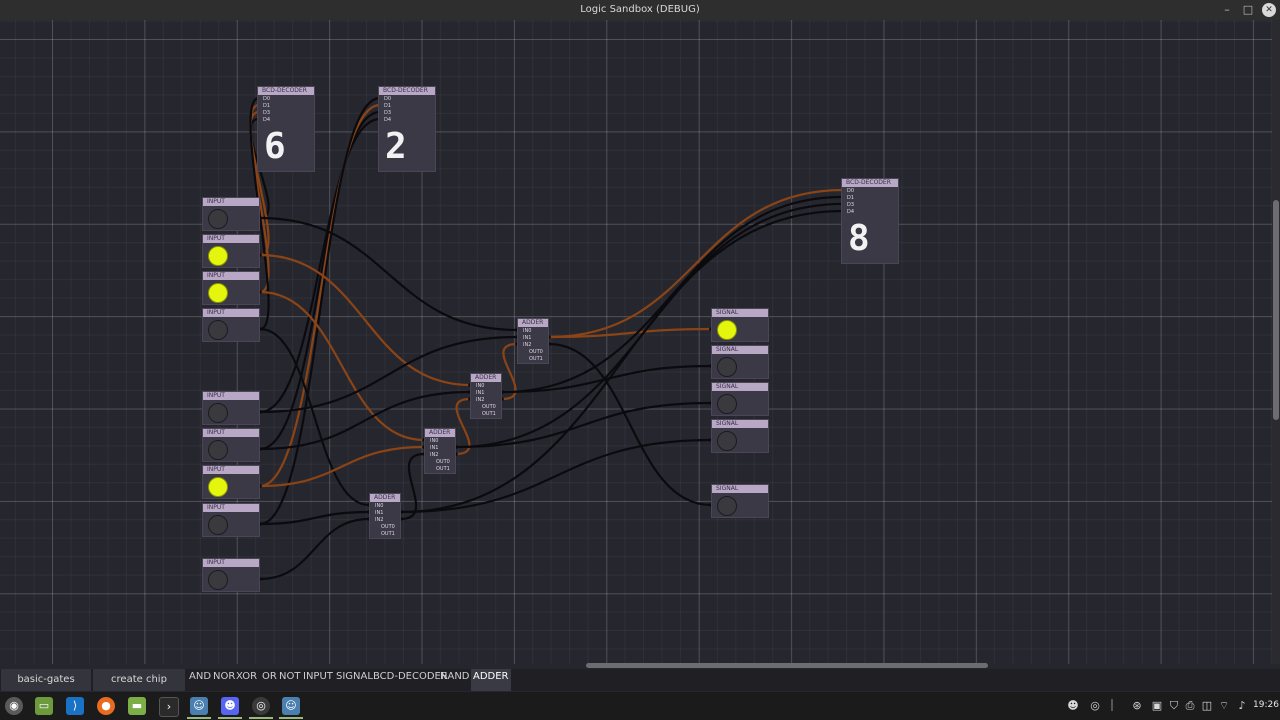 The width and height of the screenshot is (1280, 720). What do you see at coordinates (269, 680) in the screenshot?
I see `palette-item-or: OR` at bounding box center [269, 680].